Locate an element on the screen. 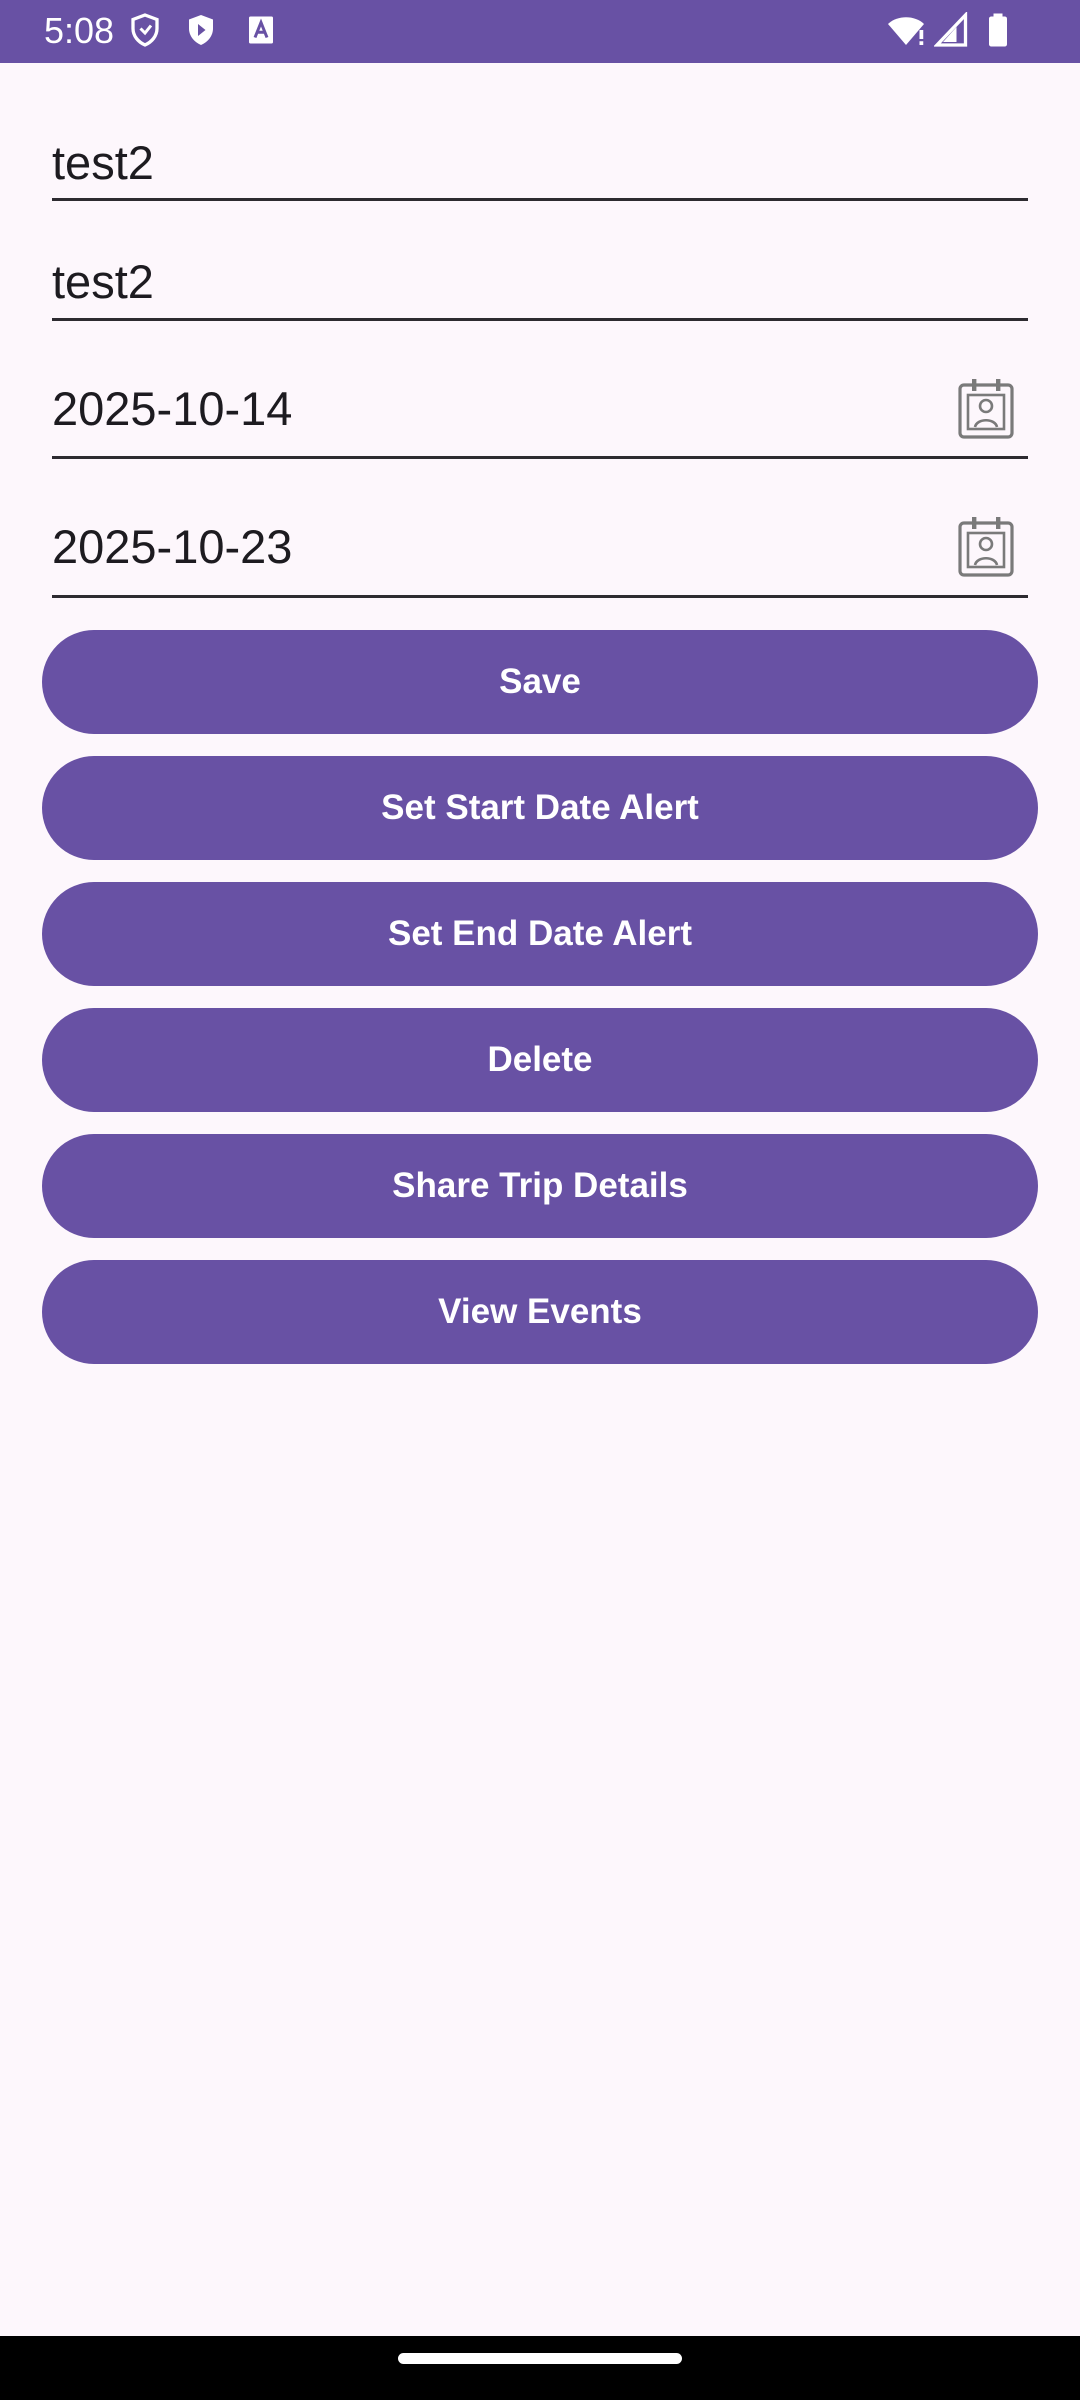 This screenshot has width=1080, height=2400. set-end-date-alert-button: Set End Date Alert is located at coordinates (540, 934).